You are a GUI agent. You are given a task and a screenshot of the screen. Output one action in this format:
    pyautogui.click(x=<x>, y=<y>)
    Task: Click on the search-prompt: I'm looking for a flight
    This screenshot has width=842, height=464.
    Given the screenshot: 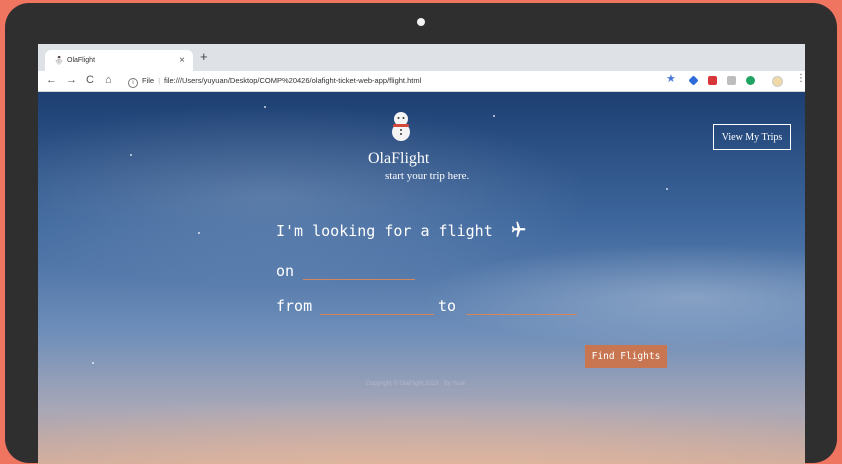 What is the action you would take?
    pyautogui.click(x=384, y=231)
    